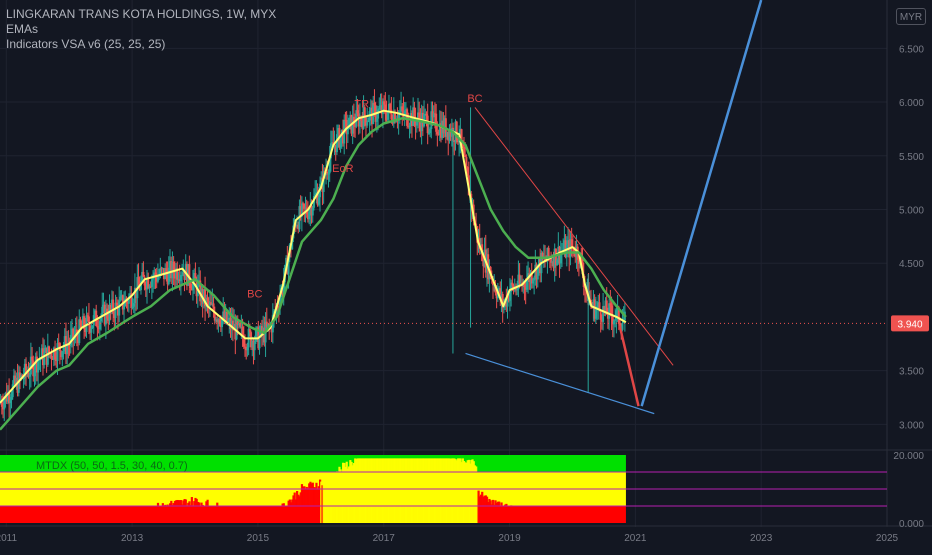 This screenshot has width=932, height=555. Describe the element at coordinates (635, 538) in the screenshot. I see `time-axis-tick: 2021` at that location.